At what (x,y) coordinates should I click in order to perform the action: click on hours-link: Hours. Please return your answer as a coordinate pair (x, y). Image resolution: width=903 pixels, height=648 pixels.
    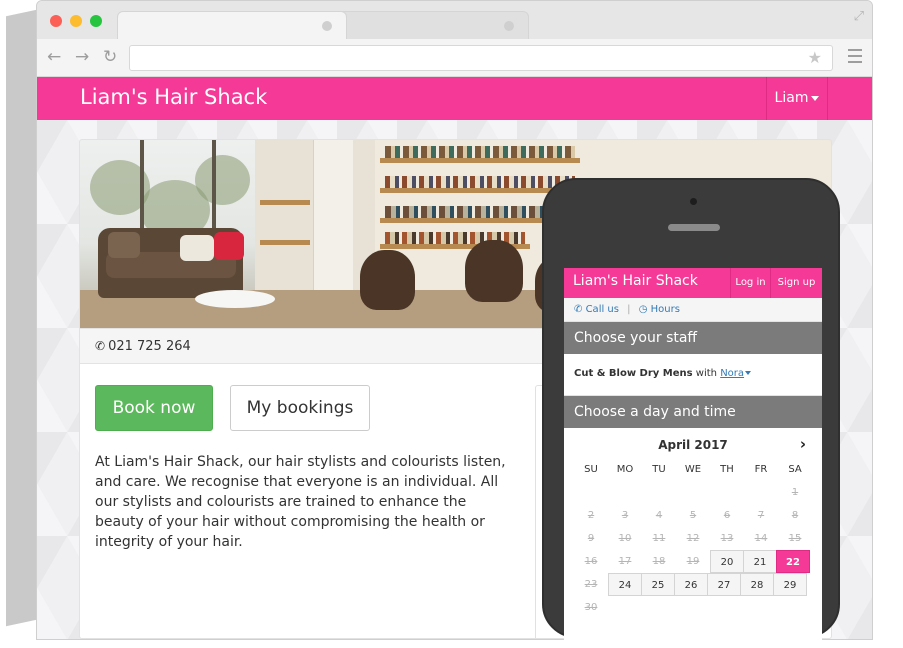
    Looking at the image, I should click on (665, 309).